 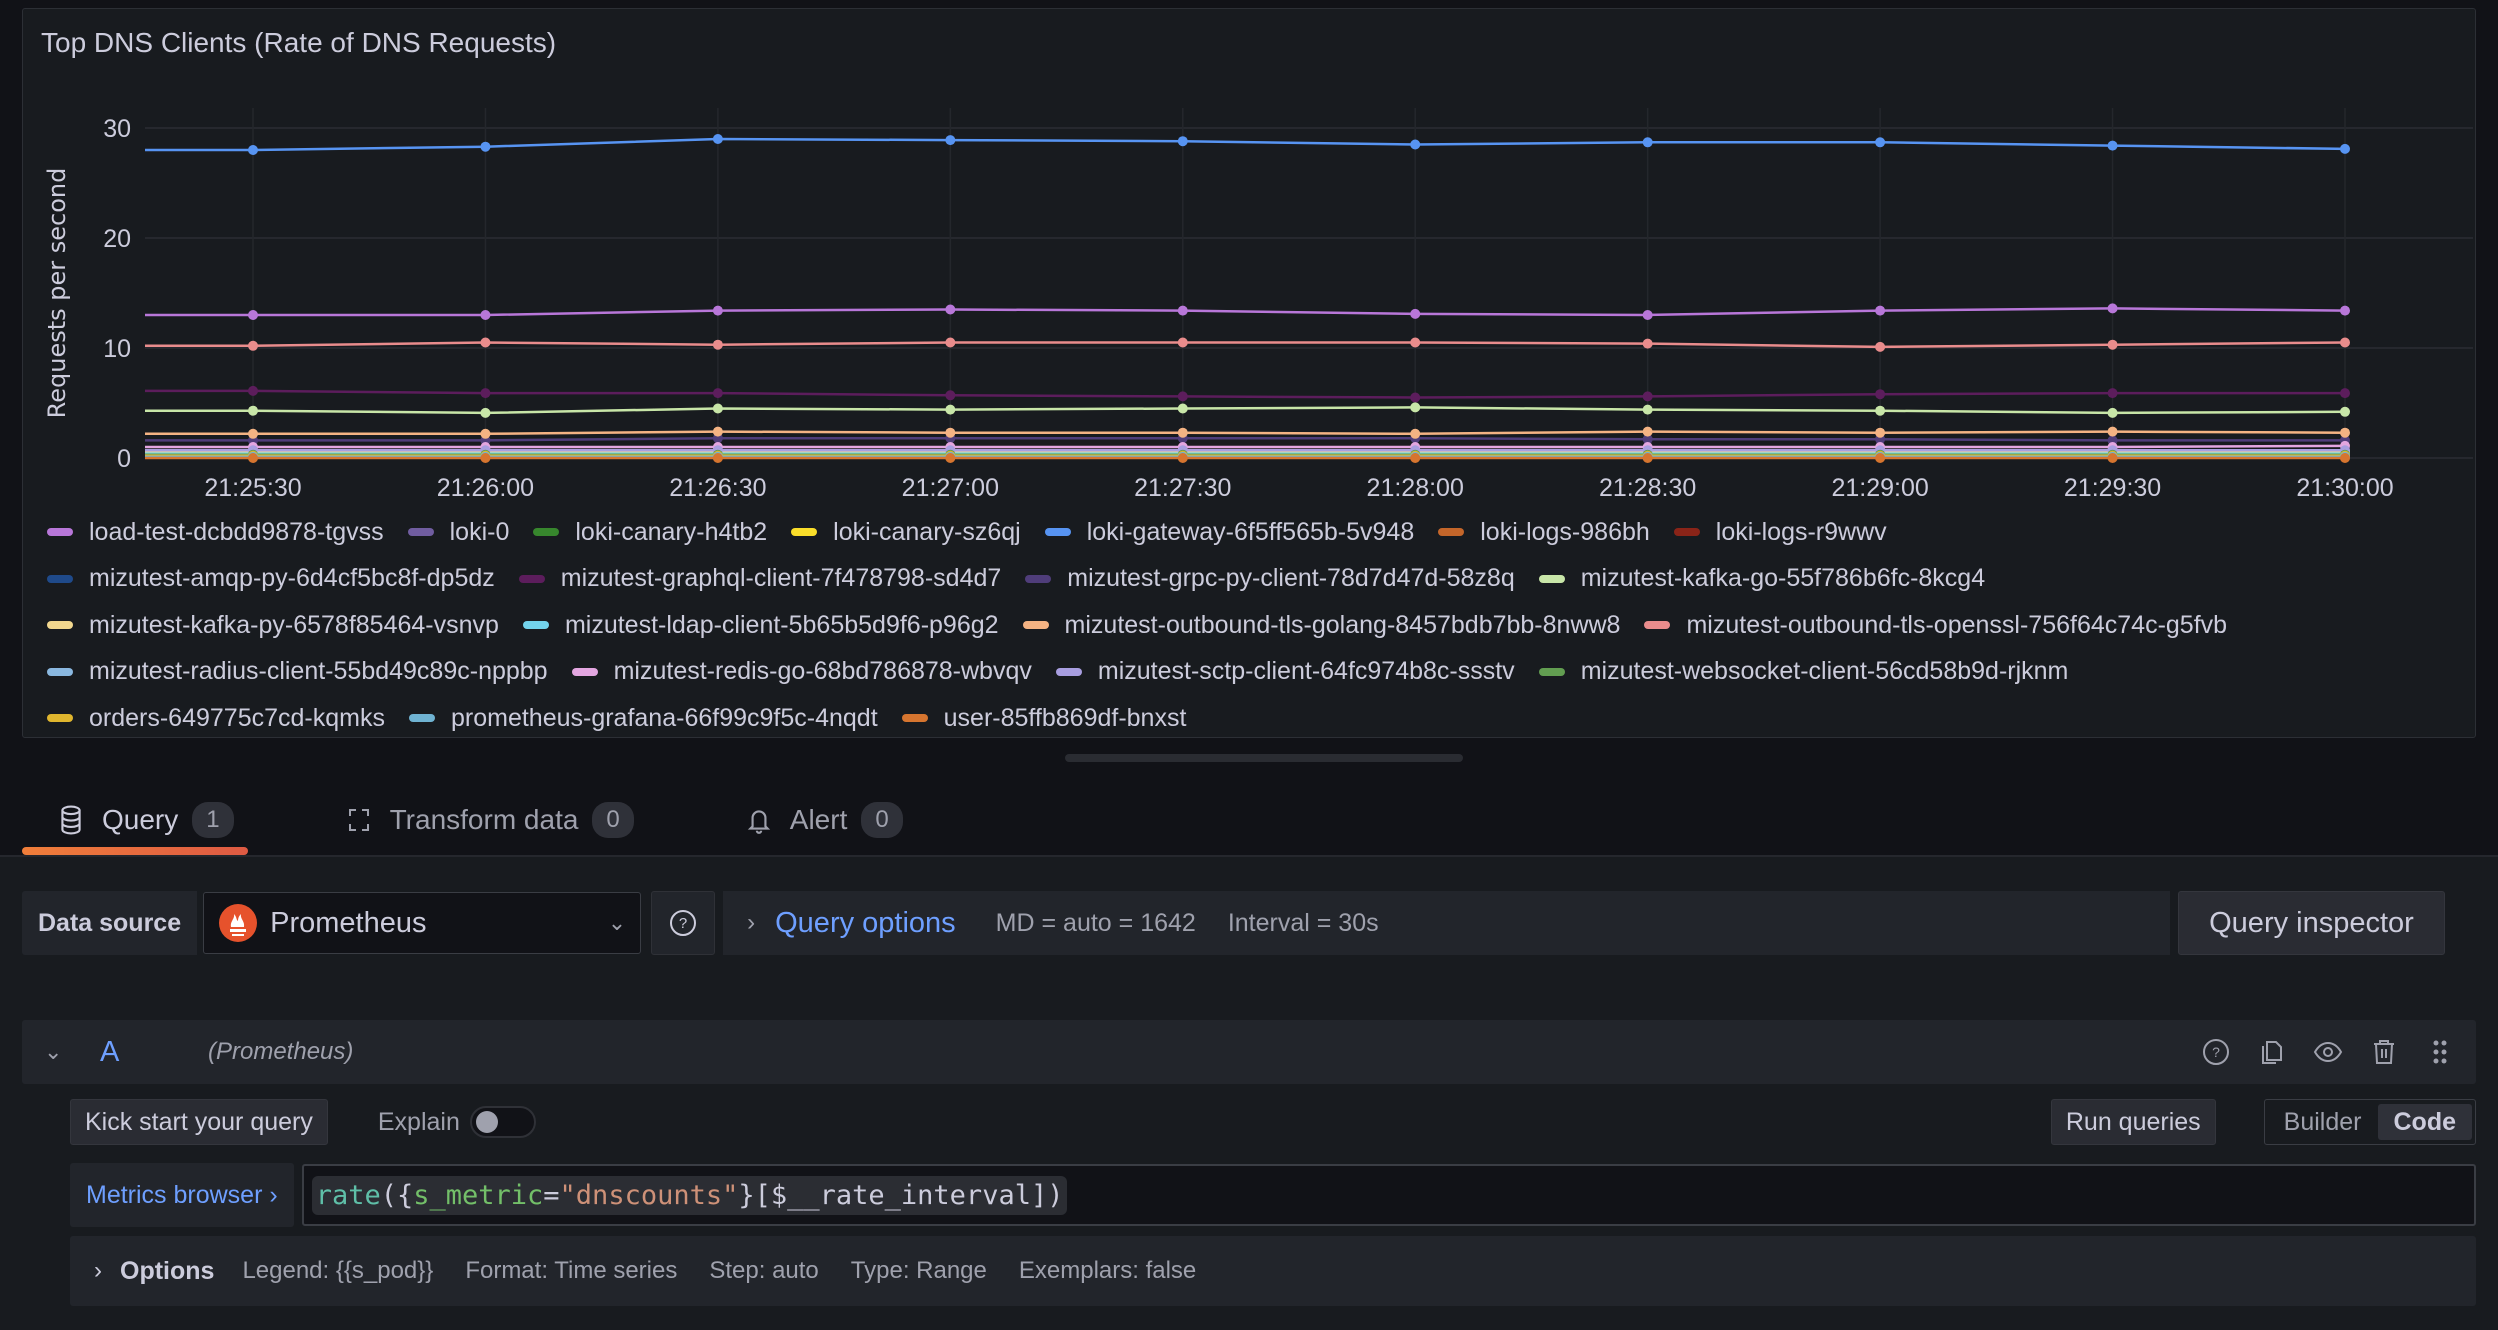 What do you see at coordinates (1780, 532) in the screenshot?
I see `legend-item: loki-logs-r9wwv` at bounding box center [1780, 532].